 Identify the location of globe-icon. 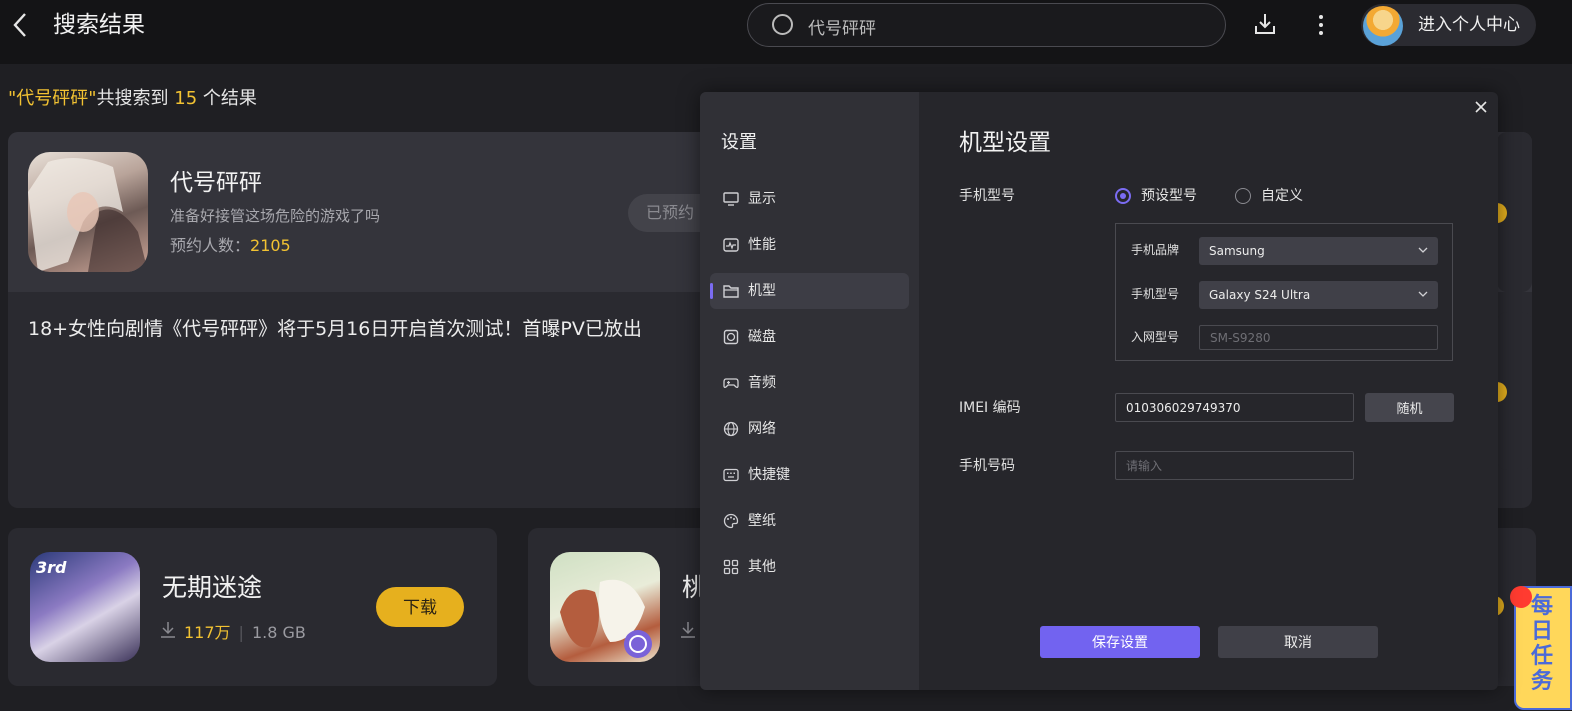
(731, 429).